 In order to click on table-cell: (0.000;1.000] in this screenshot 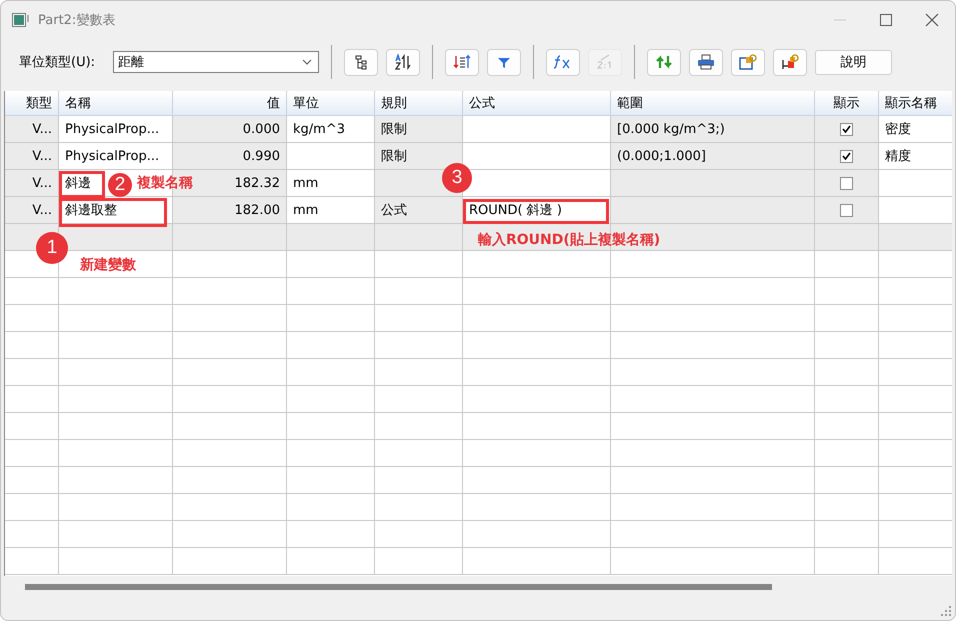, I will do `click(713, 156)`.